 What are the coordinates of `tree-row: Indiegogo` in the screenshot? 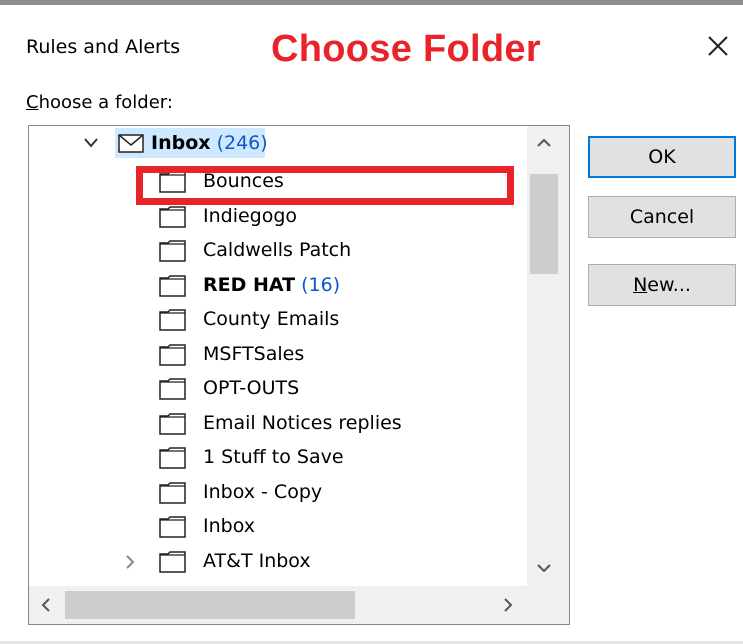 It's located at (279, 216).